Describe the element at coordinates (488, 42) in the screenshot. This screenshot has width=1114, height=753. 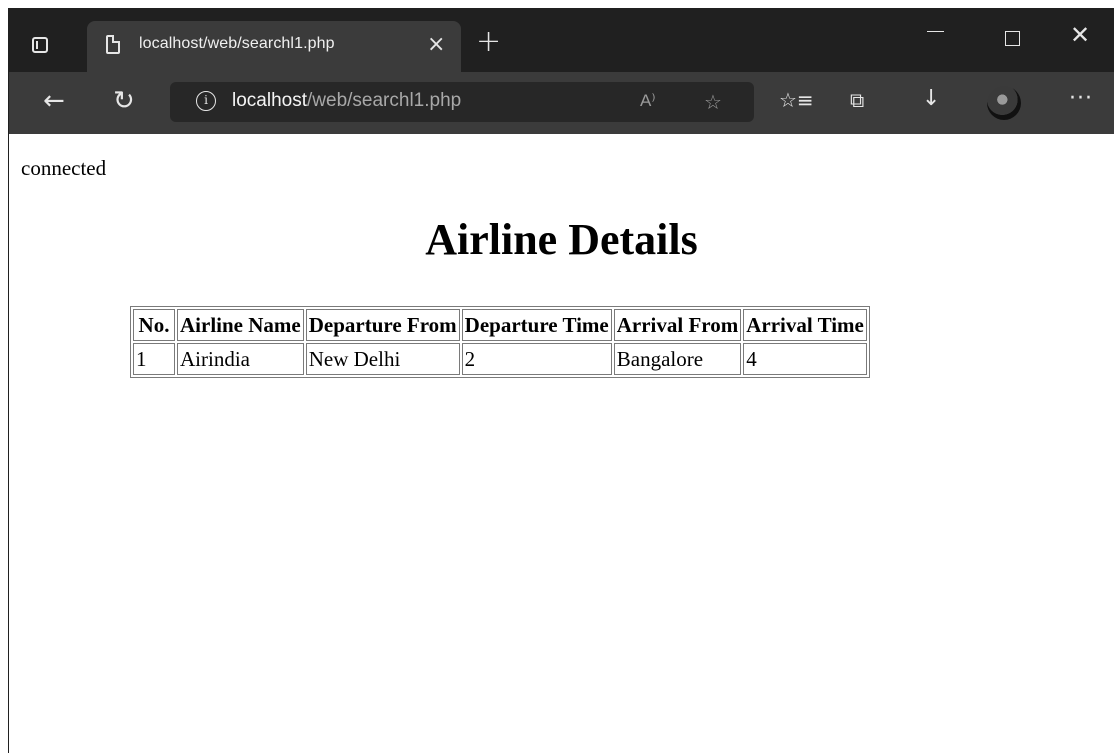
I see `plus-icon: +` at that location.